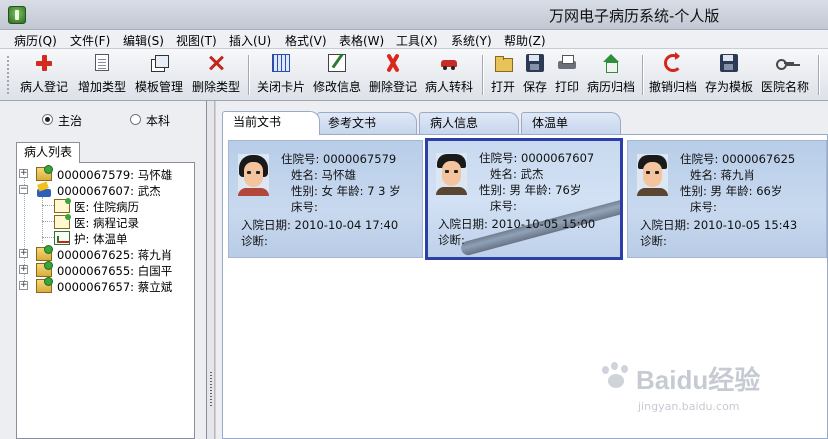  What do you see at coordinates (115, 271) in the screenshot?
I see `tree-node-label: 0000067655: 白国平` at bounding box center [115, 271].